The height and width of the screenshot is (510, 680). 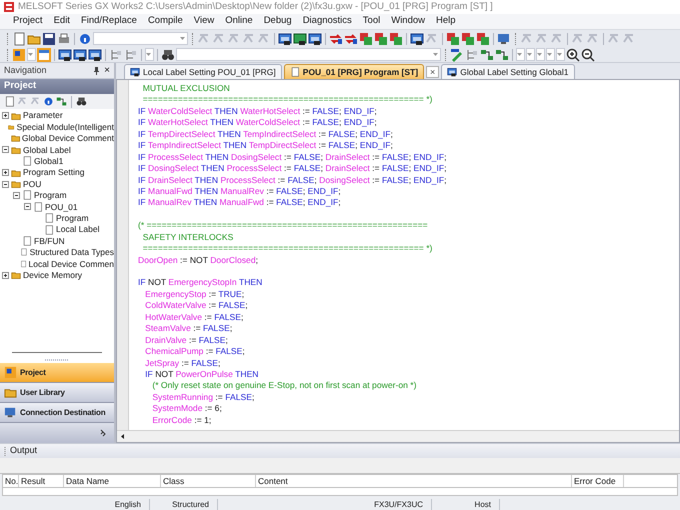 I want to click on pin-icon, so click(x=96, y=70).